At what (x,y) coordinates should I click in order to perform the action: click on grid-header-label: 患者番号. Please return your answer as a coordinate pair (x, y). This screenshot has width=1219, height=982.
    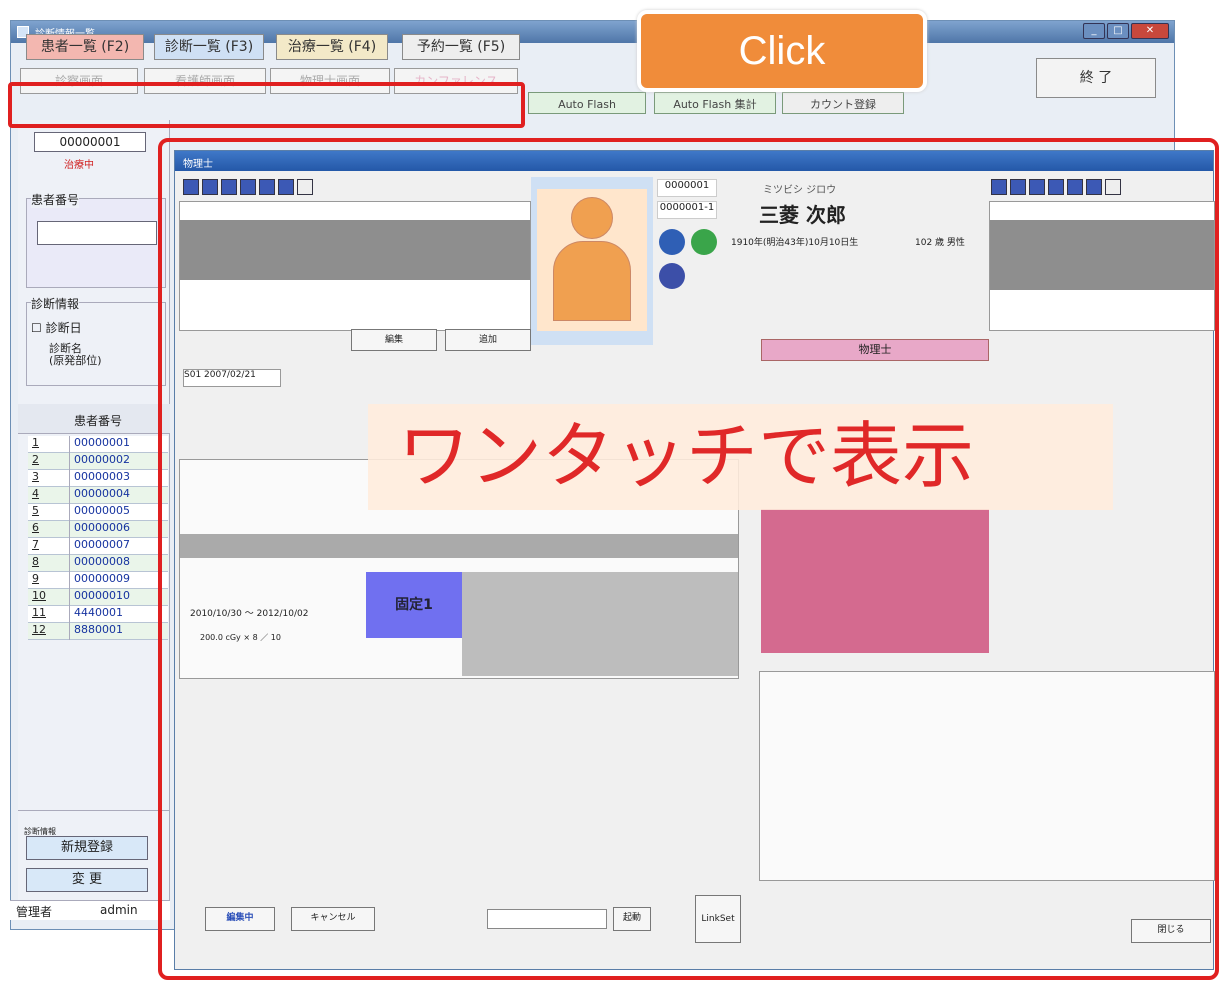
    Looking at the image, I should click on (98, 421).